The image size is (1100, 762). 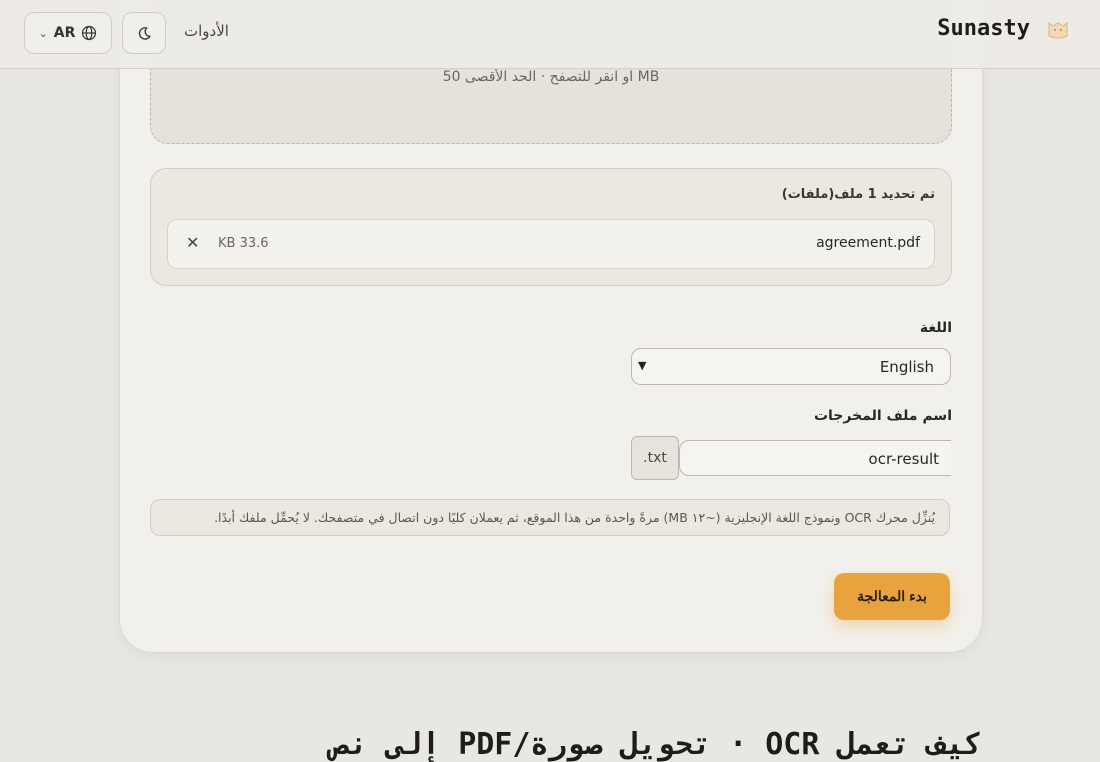 What do you see at coordinates (858, 194) in the screenshot?
I see `selected-files-title: تم تحديد 1 ملف(ملفات)` at bounding box center [858, 194].